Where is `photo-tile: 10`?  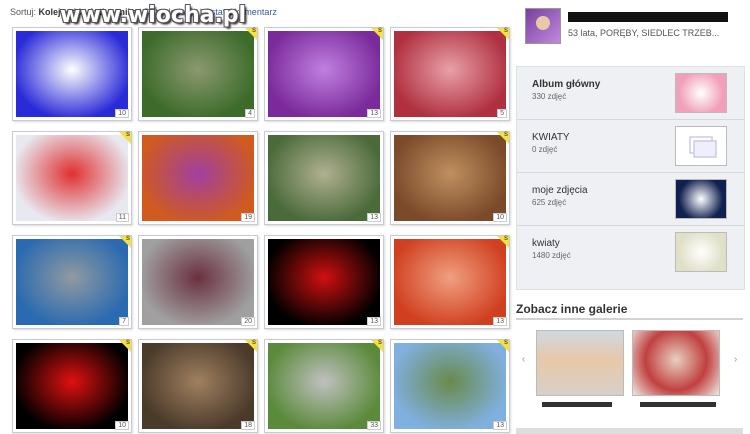 photo-tile: 10 is located at coordinates (72, 74).